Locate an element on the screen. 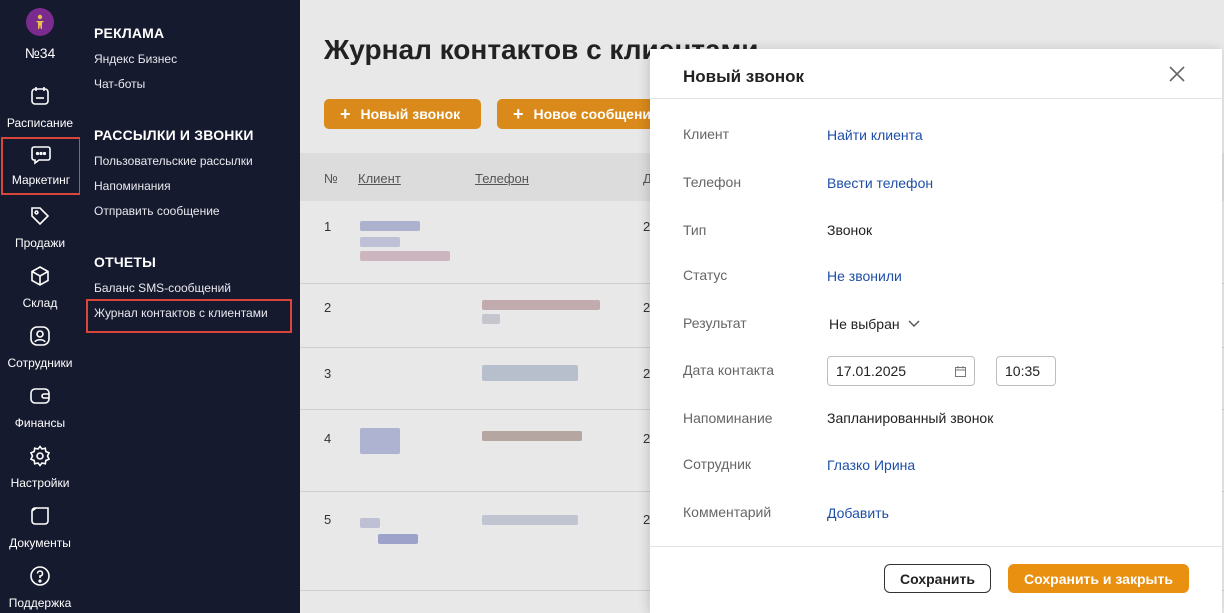 This screenshot has height=613, width=1224. column-header-phone: Телефон is located at coordinates (502, 178).